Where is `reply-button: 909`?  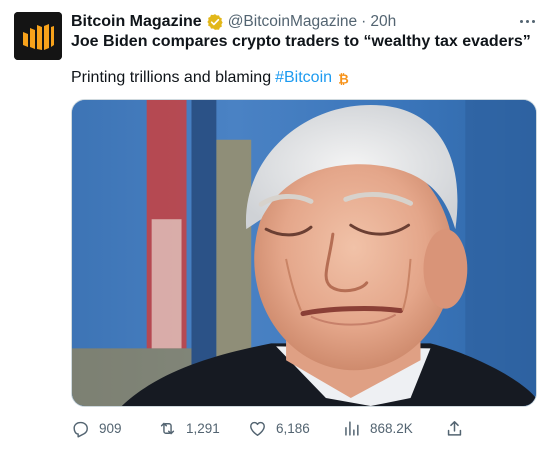
reply-button: 909 is located at coordinates (96, 428).